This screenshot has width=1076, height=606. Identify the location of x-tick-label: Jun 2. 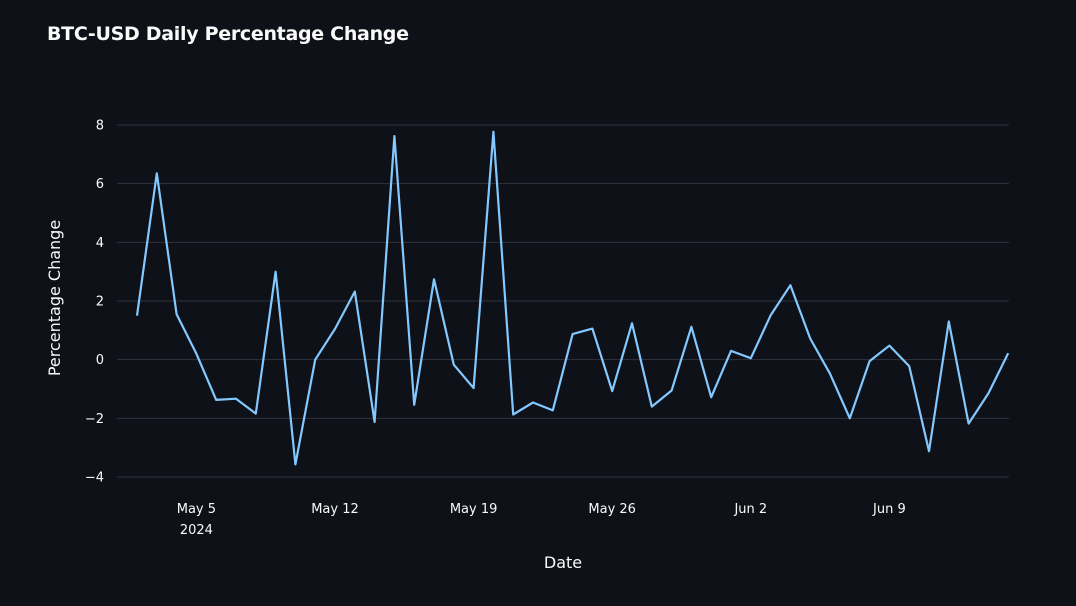
(750, 509).